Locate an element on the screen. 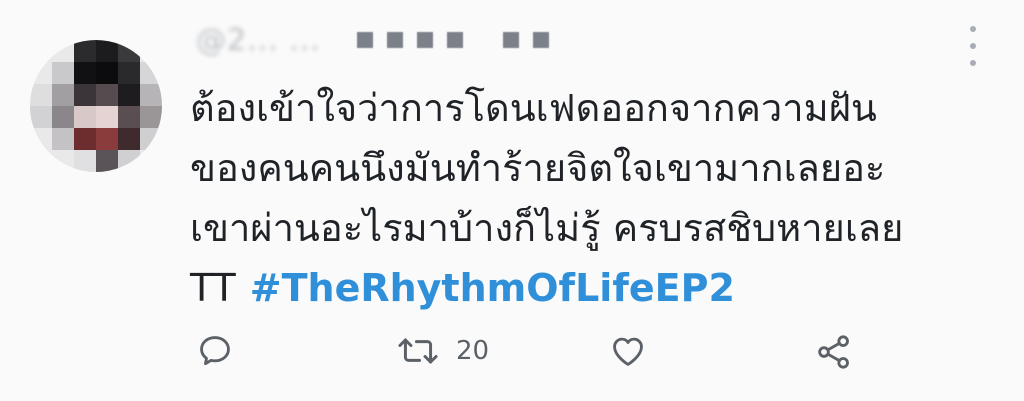 This screenshot has height=401, width=1024. tweet-text-line: ต้องเข้าใจว่าการโดนเฟดออกจากความฝัน is located at coordinates (533, 108).